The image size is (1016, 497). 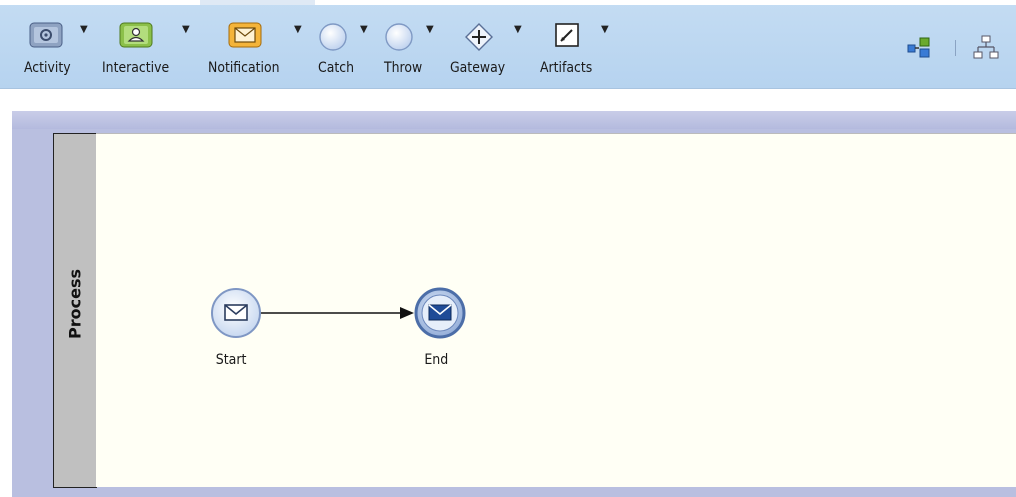 I want to click on tool-throw: ▼ Throw, so click(x=412, y=50).